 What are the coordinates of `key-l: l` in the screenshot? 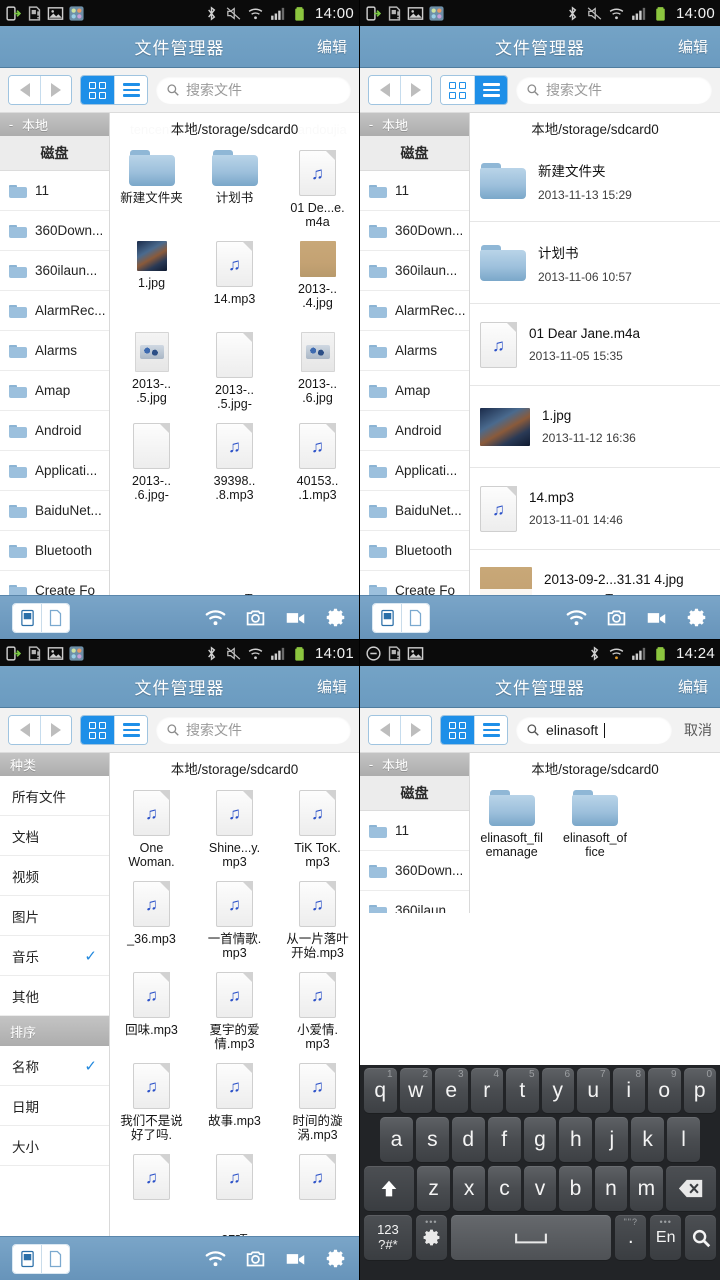 It's located at (684, 1139).